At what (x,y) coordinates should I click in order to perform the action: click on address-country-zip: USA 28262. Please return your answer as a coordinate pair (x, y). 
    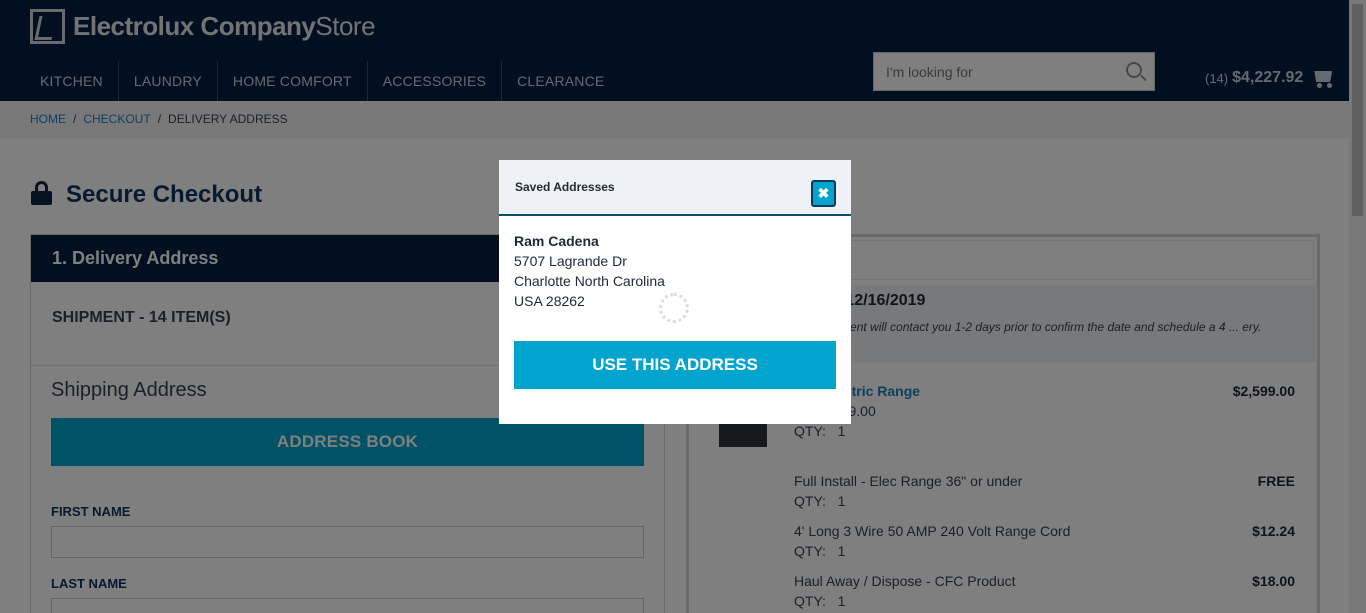
    Looking at the image, I should click on (549, 301).